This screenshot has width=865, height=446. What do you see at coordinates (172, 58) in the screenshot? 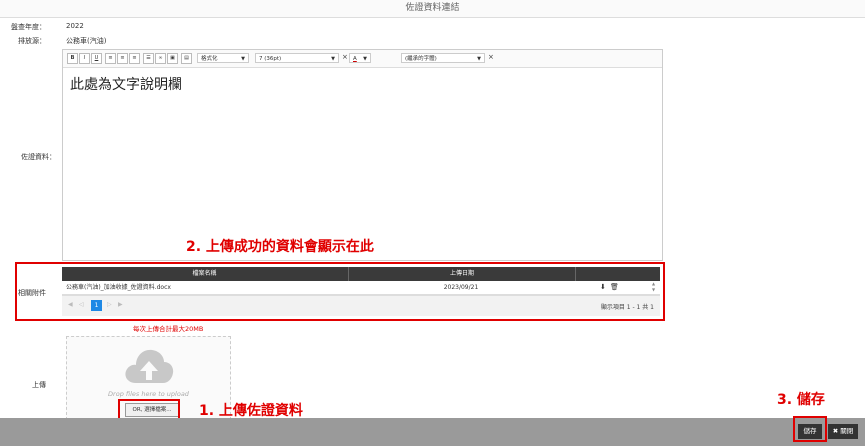
I see `image-icon: ▣` at bounding box center [172, 58].